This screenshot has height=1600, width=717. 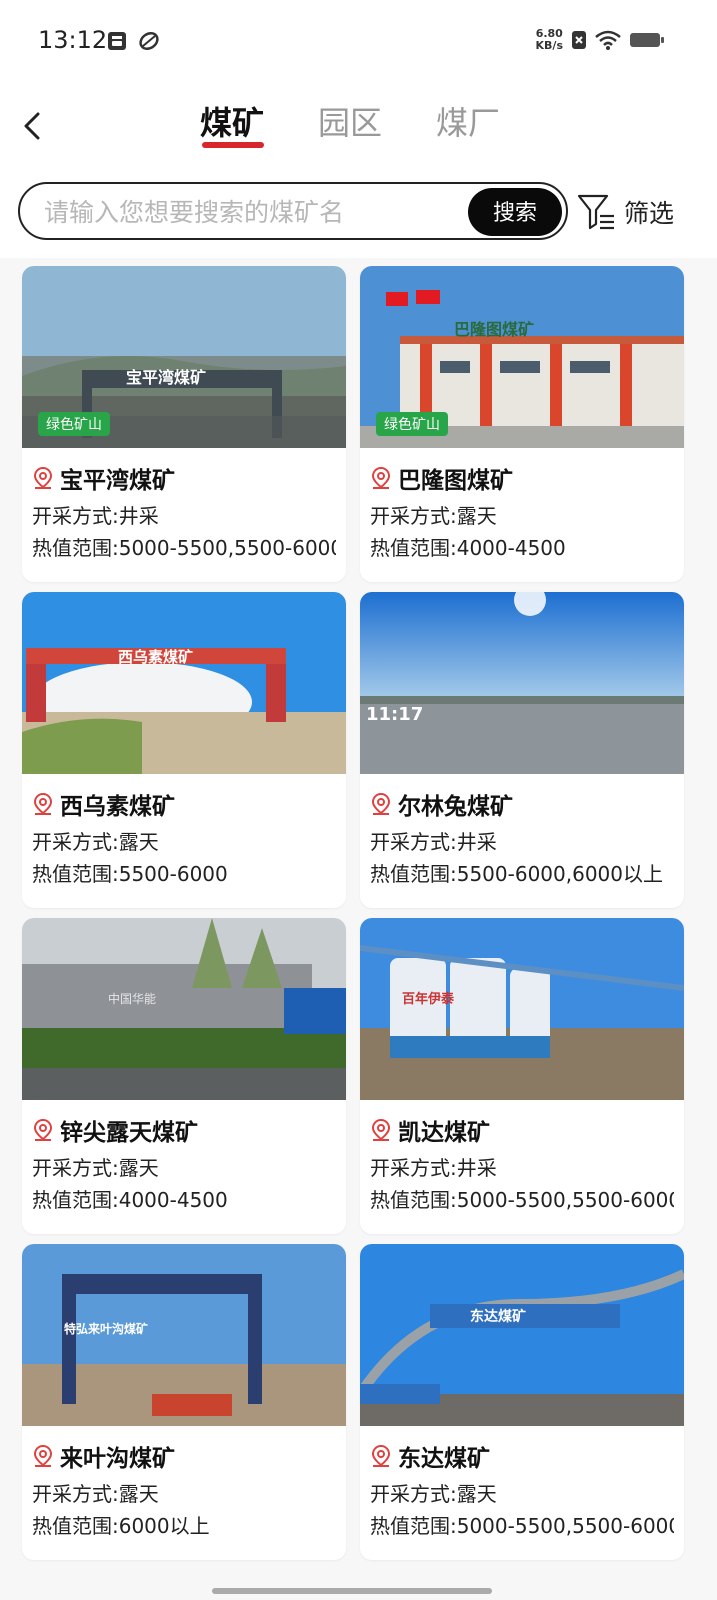 What do you see at coordinates (166, 377) in the screenshot?
I see `photo-sign-text: 宝平湾煤矿` at bounding box center [166, 377].